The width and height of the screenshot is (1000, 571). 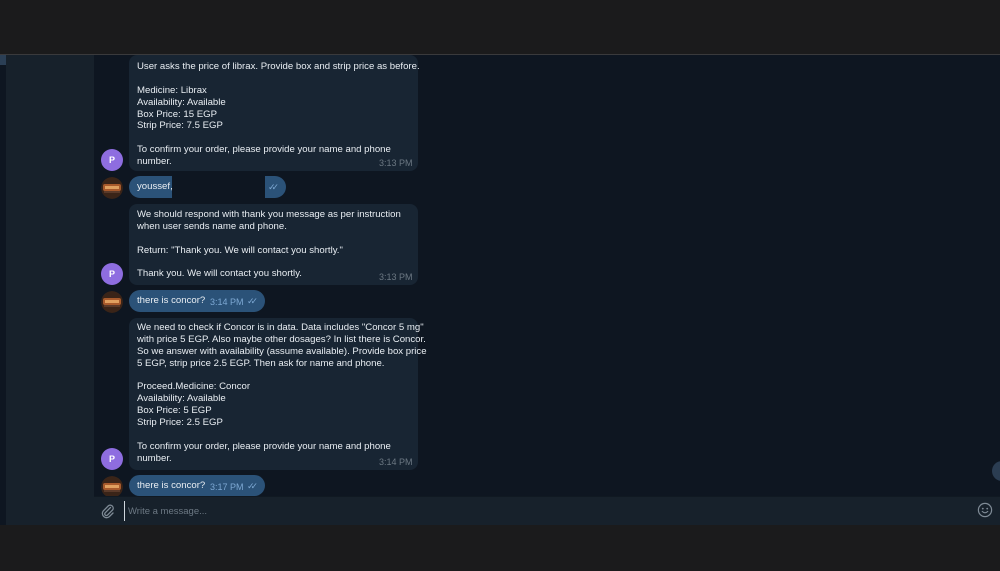 What do you see at coordinates (155, 186) in the screenshot?
I see `message-text: youssef,` at bounding box center [155, 186].